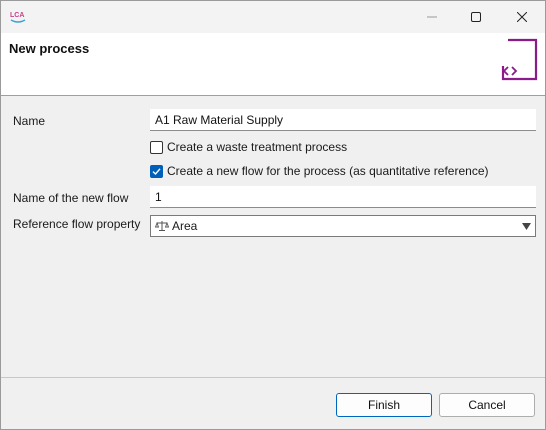 The width and height of the screenshot is (546, 430). I want to click on name-input: A1 Raw Material Supply, so click(343, 120).